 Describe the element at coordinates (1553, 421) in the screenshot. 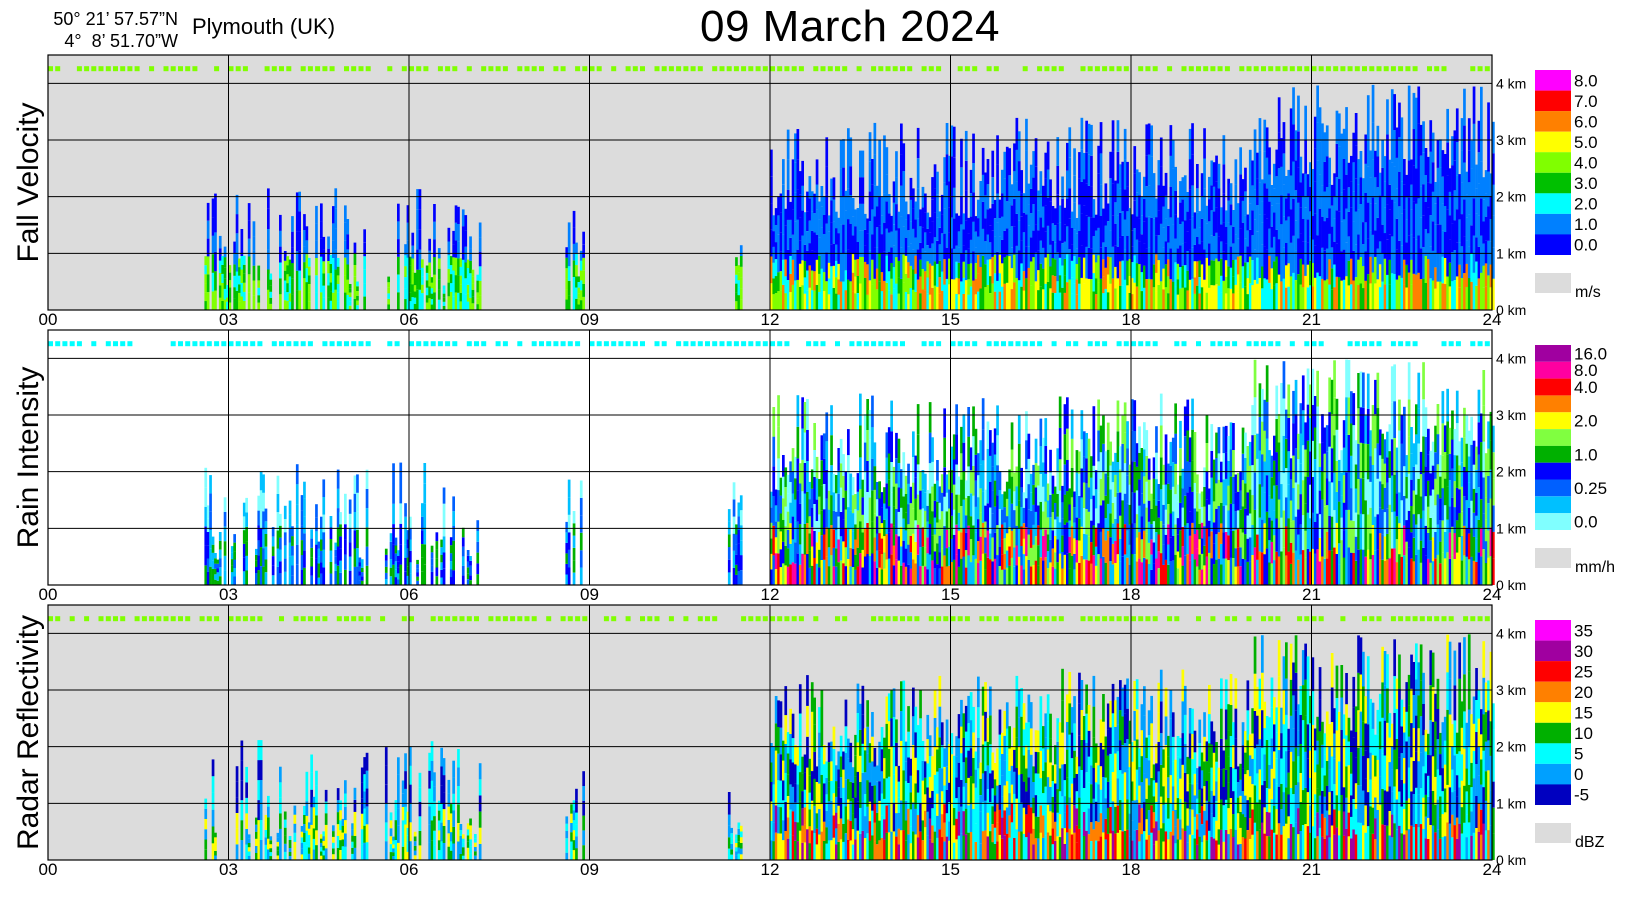

I see `legend-swatch` at that location.